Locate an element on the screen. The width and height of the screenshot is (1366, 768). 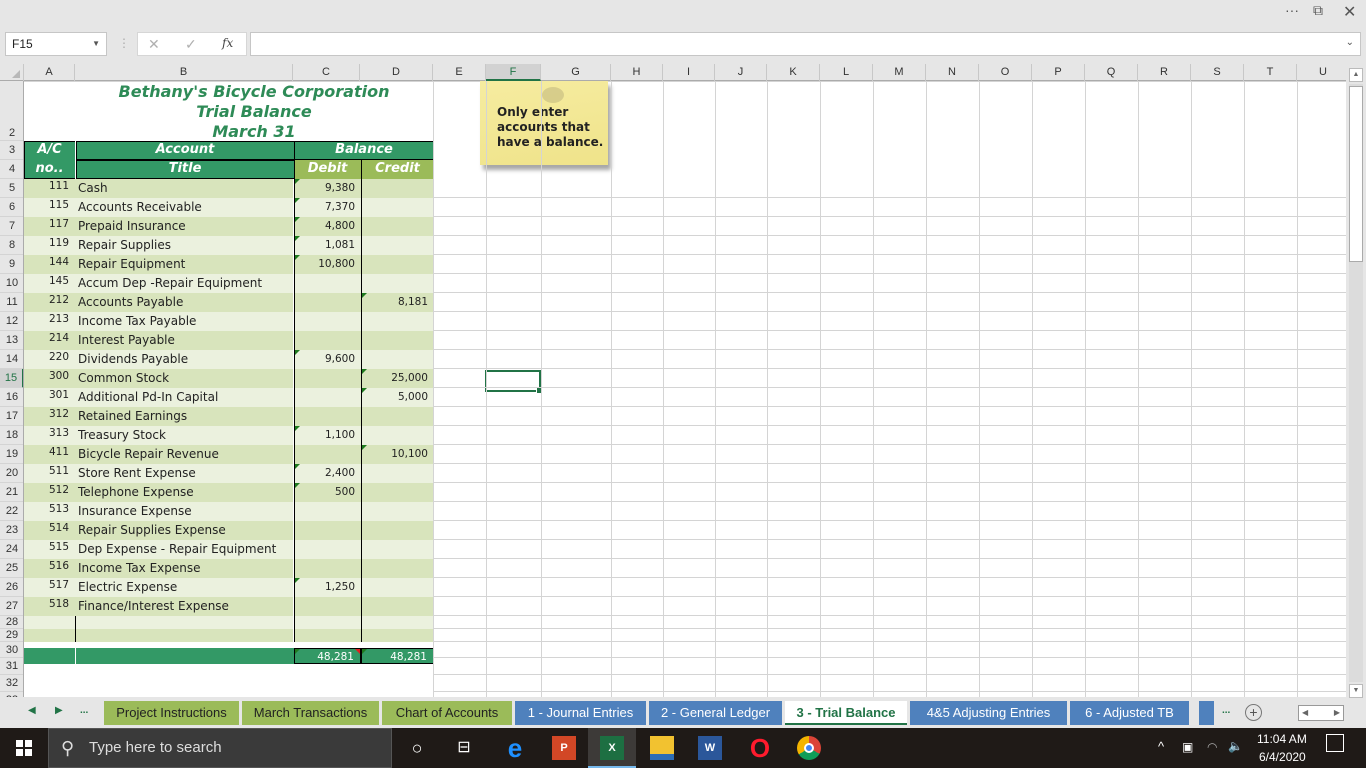
row-header-27: 27 is located at coordinates (11, 606).